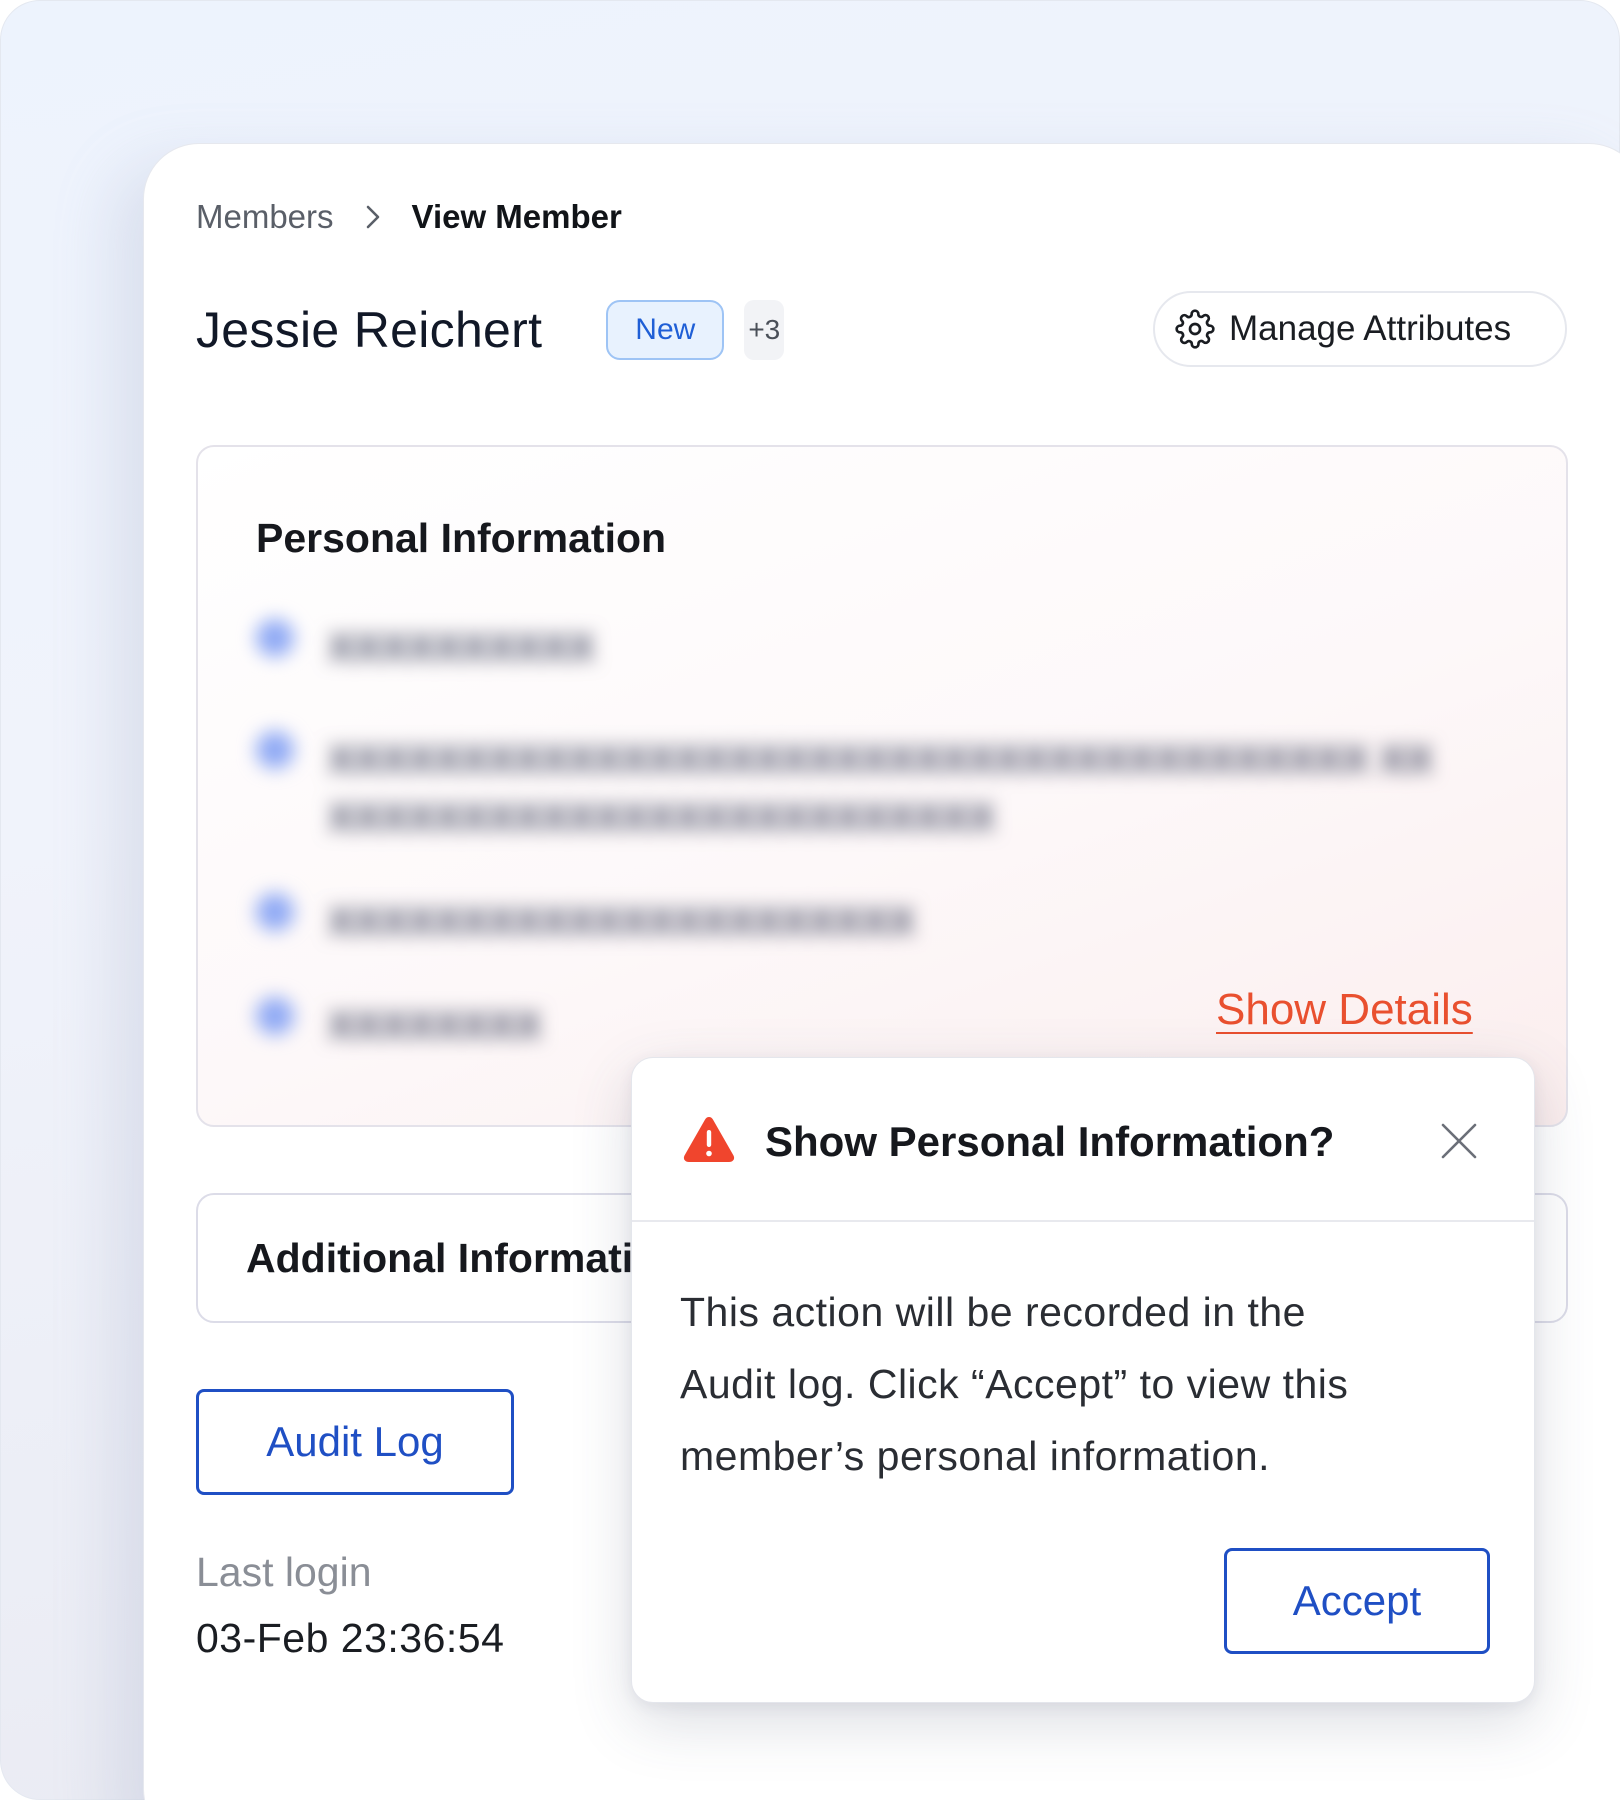  Describe the element at coordinates (1050, 1141) in the screenshot. I see `dialog-title: Show Personal Information?` at that location.